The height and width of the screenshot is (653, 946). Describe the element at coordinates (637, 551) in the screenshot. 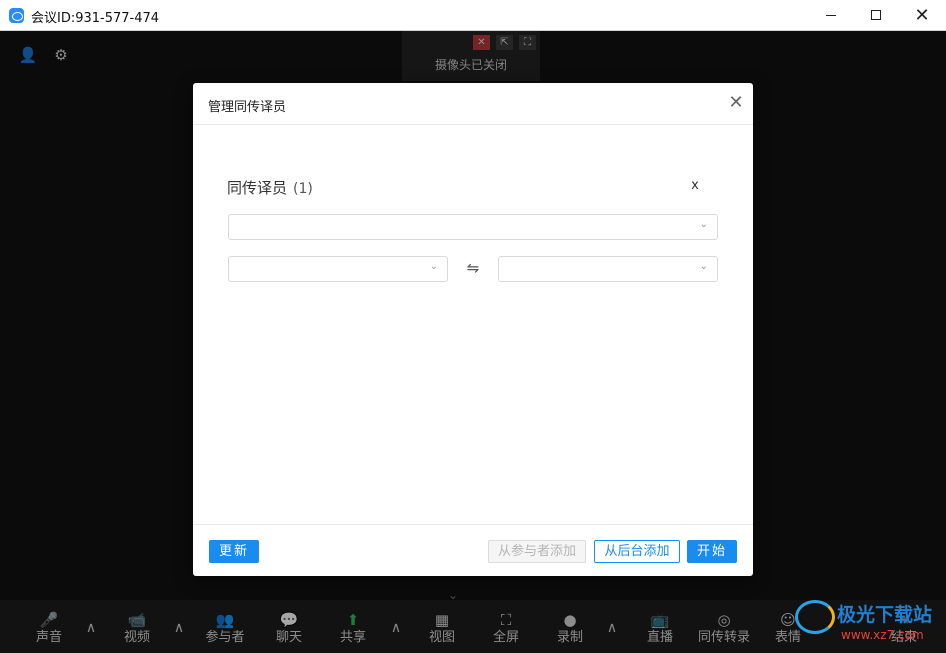

I see `add-from-backend-button: 从后台添加` at that location.